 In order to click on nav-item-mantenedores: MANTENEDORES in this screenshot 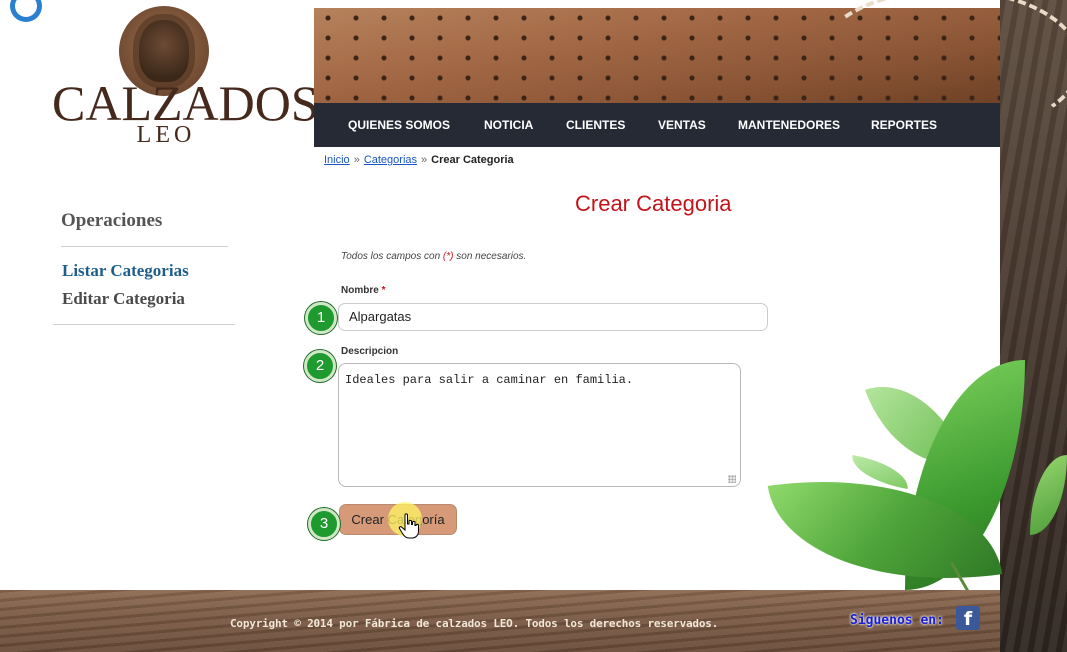, I will do `click(789, 125)`.